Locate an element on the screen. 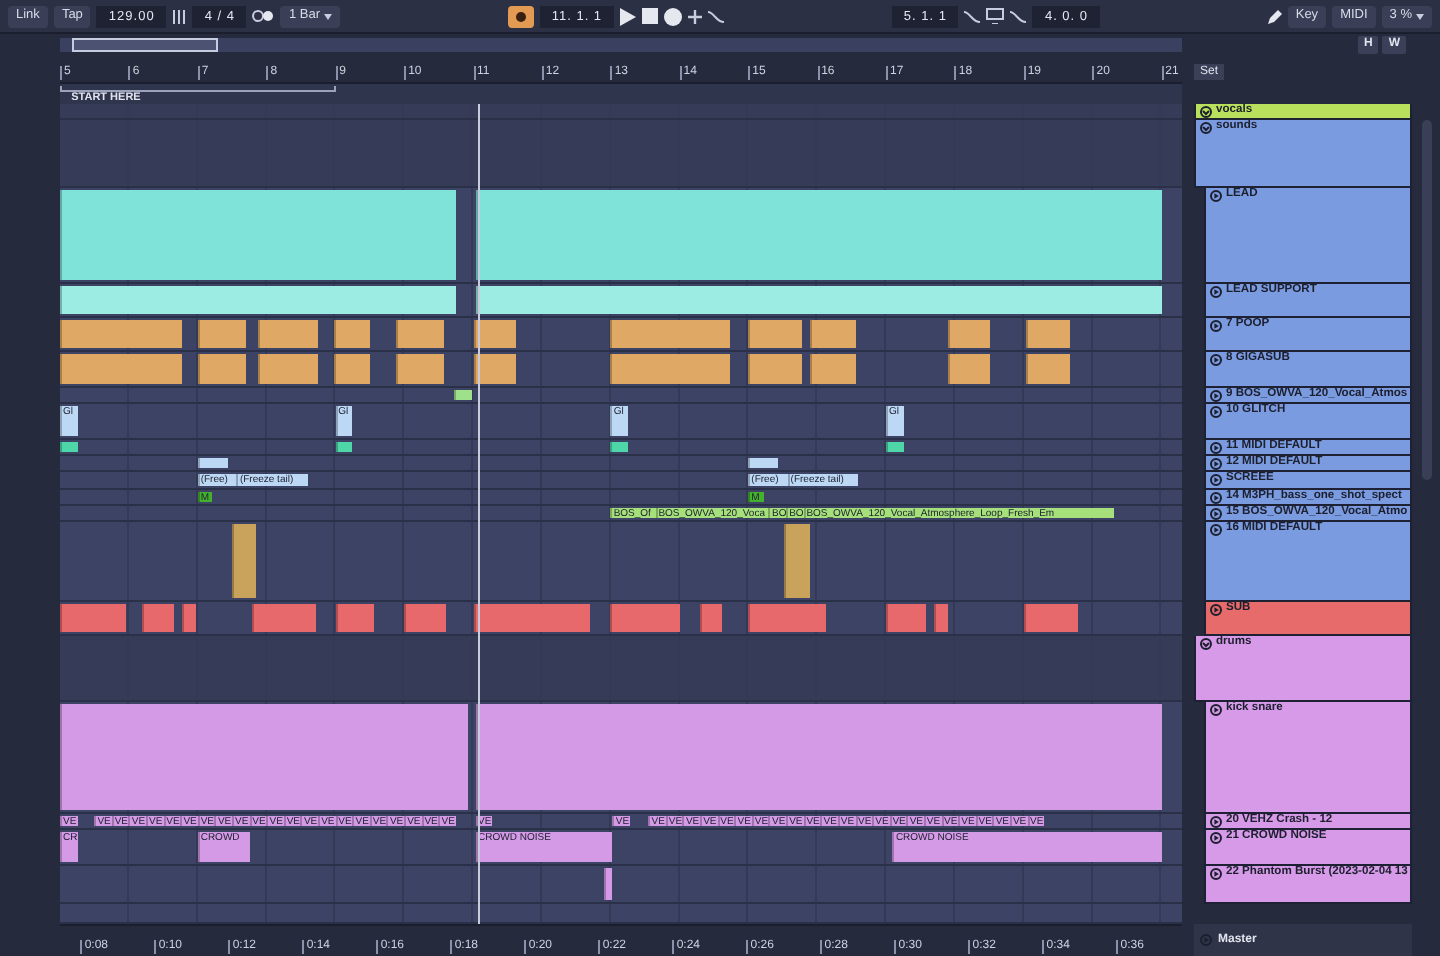 The height and width of the screenshot is (956, 1440). record-icon is located at coordinates (673, 16).